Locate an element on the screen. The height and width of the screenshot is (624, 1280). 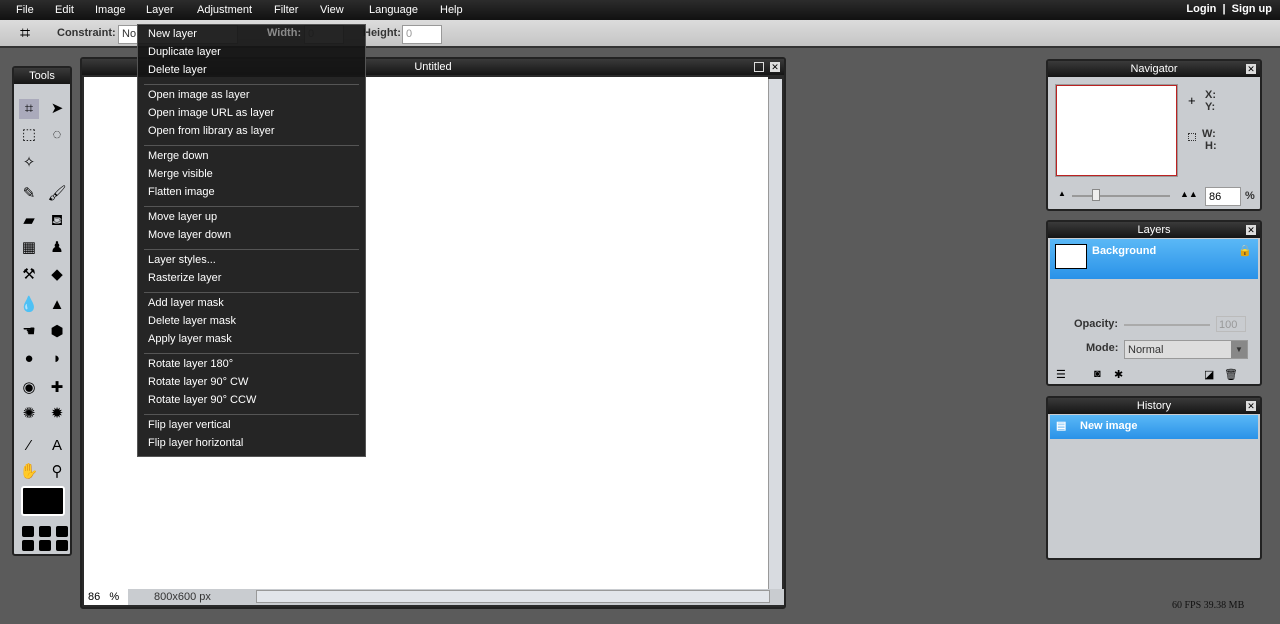
primary-color-swatch is located at coordinates (43, 501).